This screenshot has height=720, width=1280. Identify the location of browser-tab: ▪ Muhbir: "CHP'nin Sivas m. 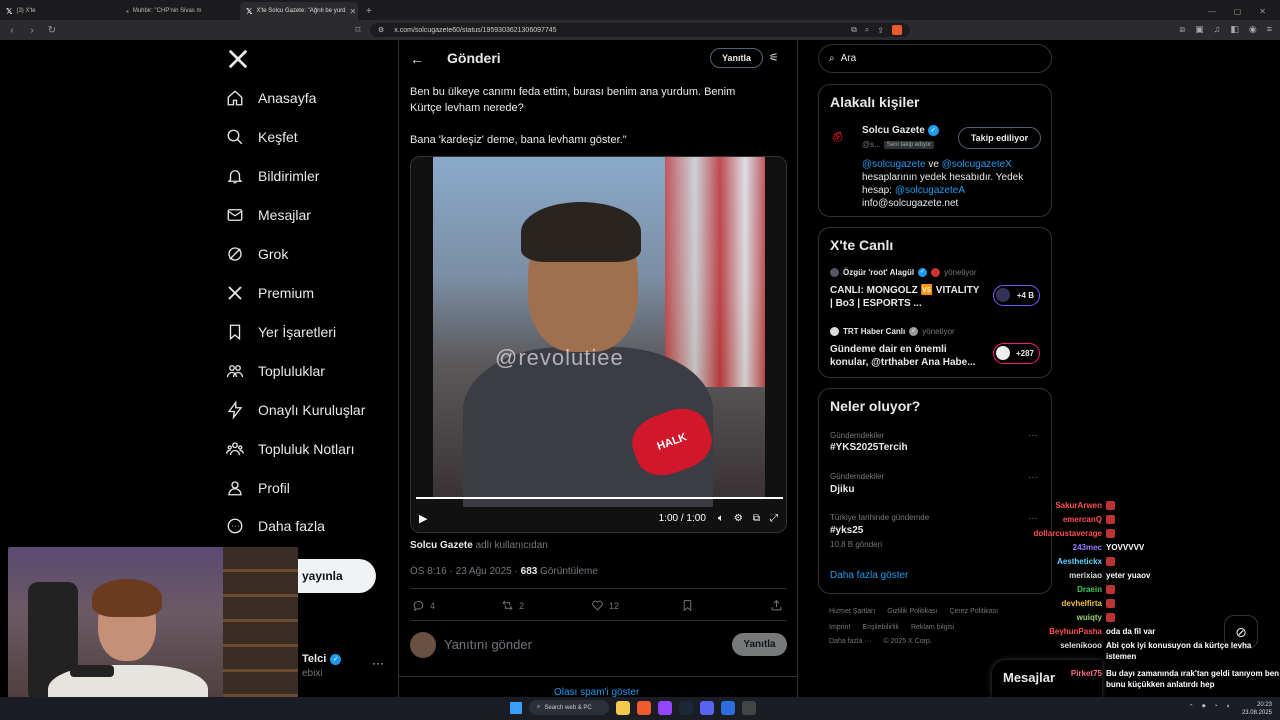
(180, 11).